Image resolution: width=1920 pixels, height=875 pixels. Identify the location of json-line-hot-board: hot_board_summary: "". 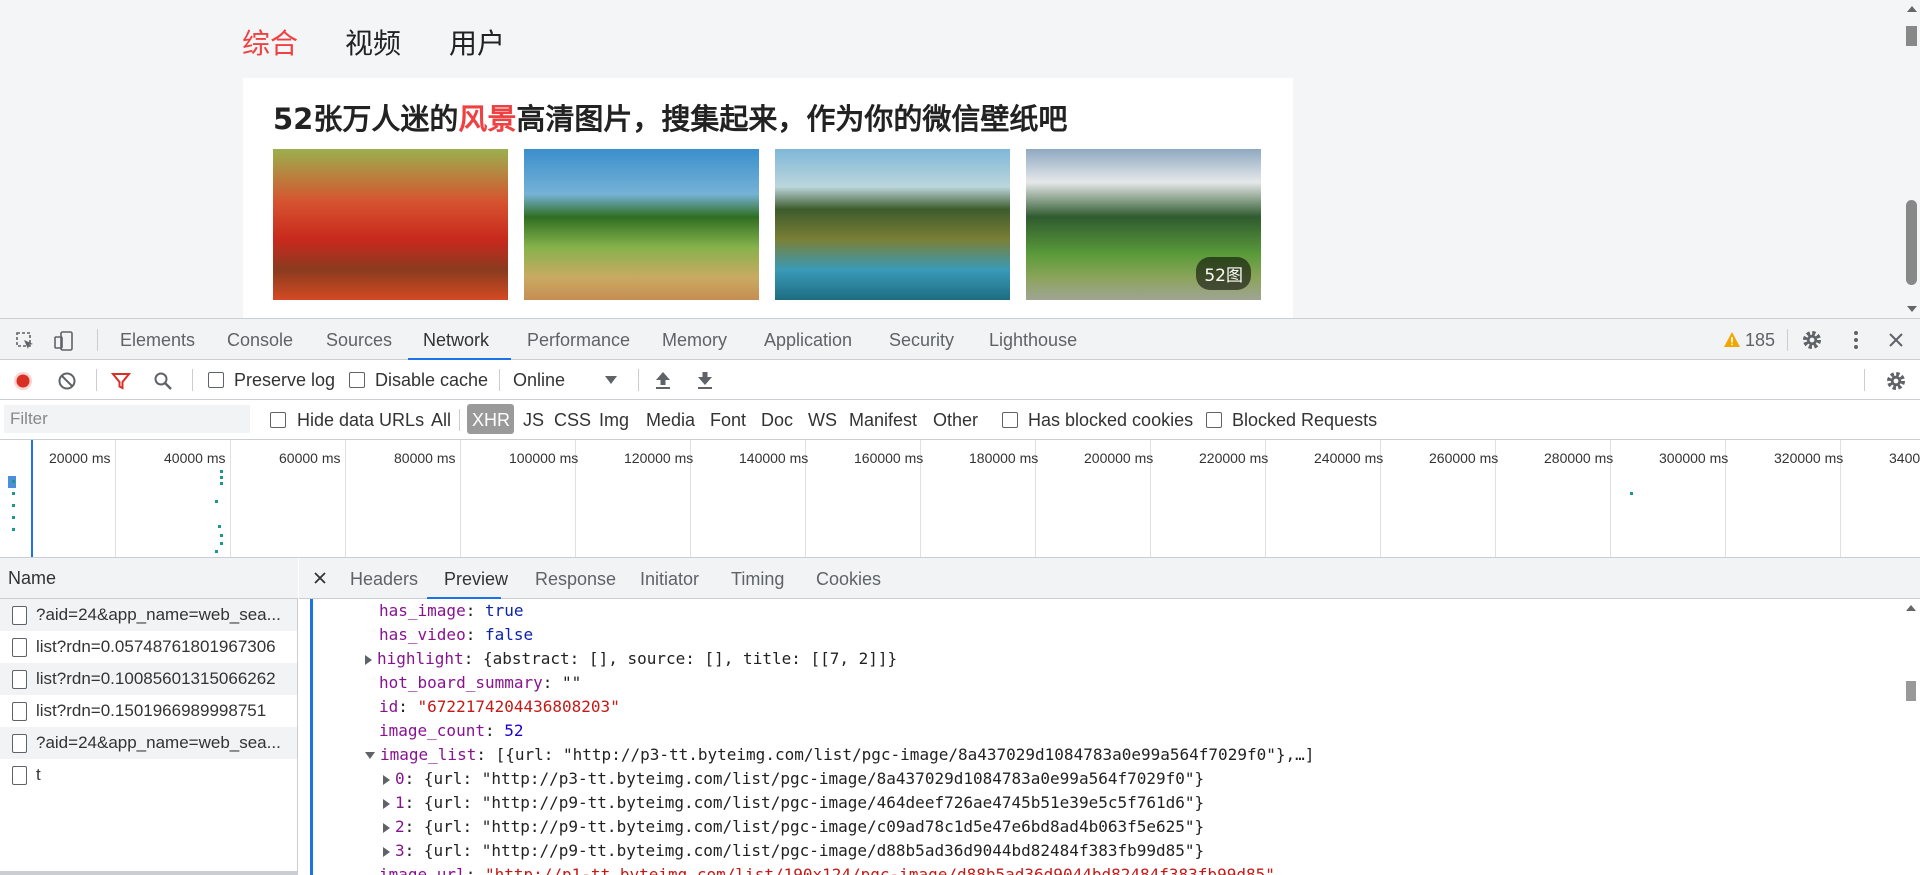
(480, 683).